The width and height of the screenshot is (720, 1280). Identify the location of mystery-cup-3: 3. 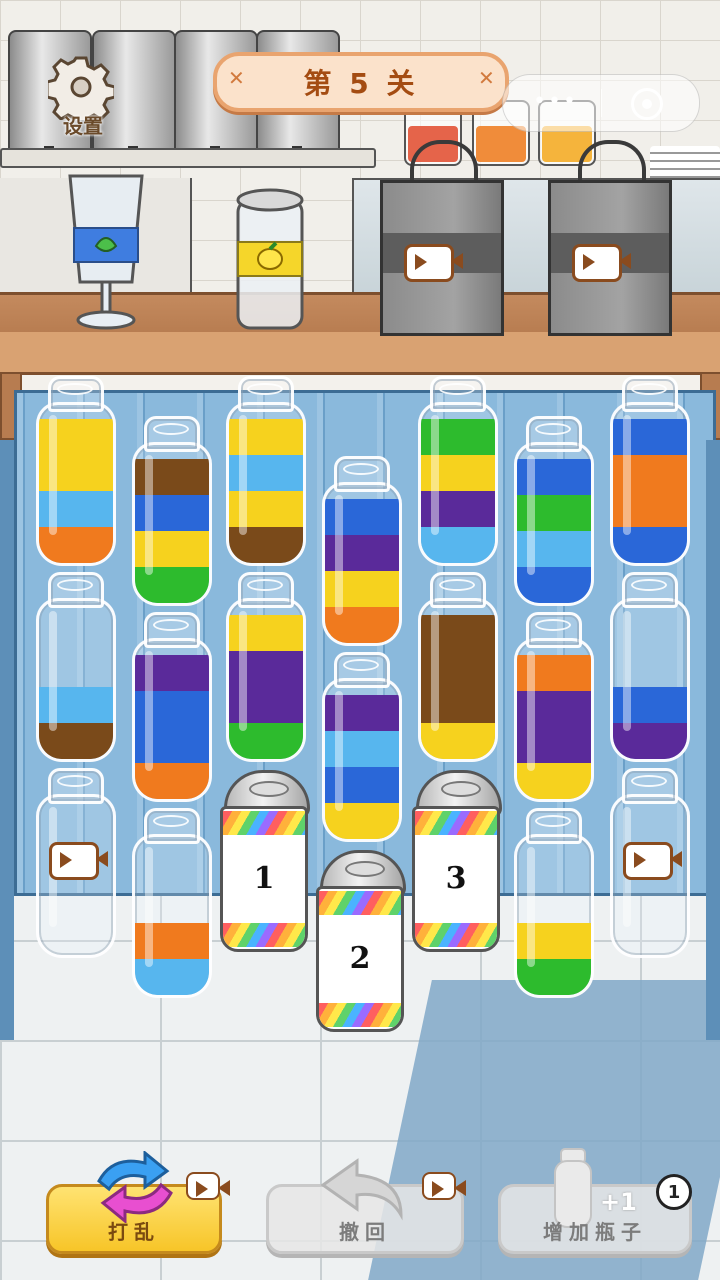
(456, 861).